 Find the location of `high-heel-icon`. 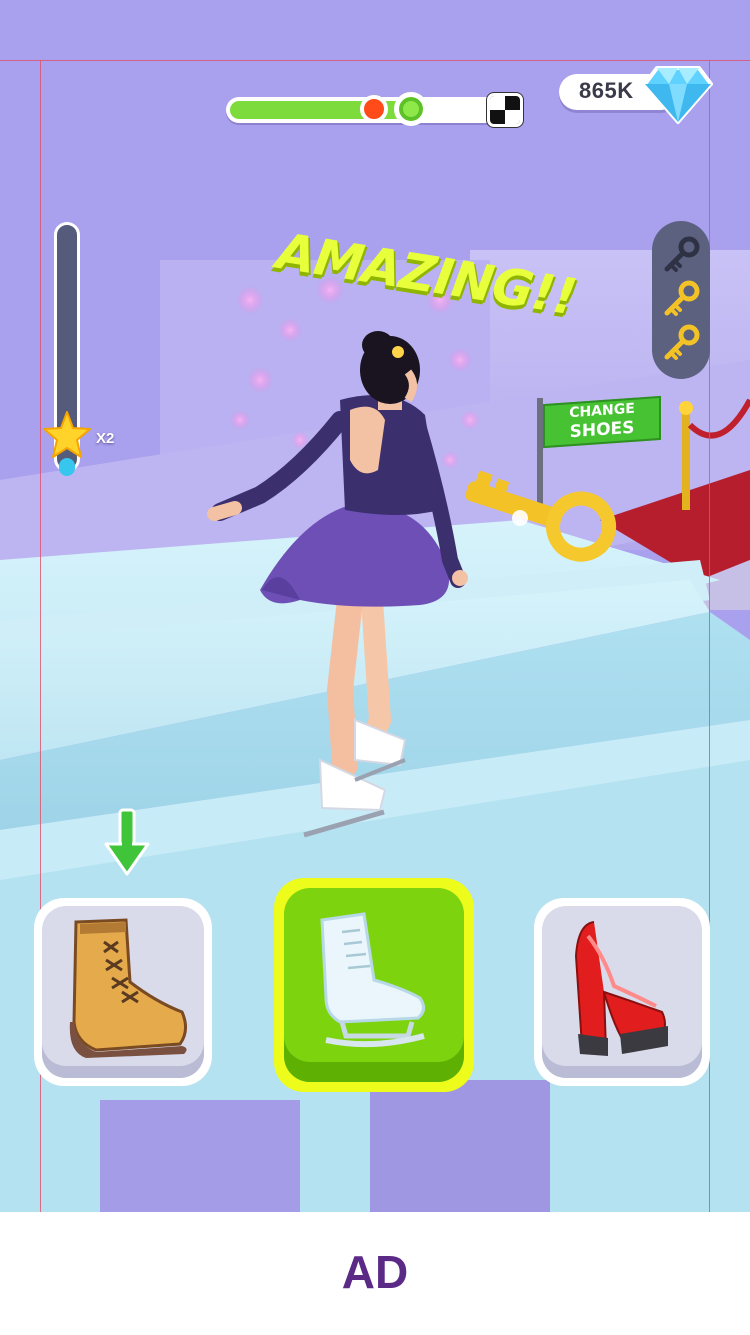

high-heel-icon is located at coordinates (621, 988).